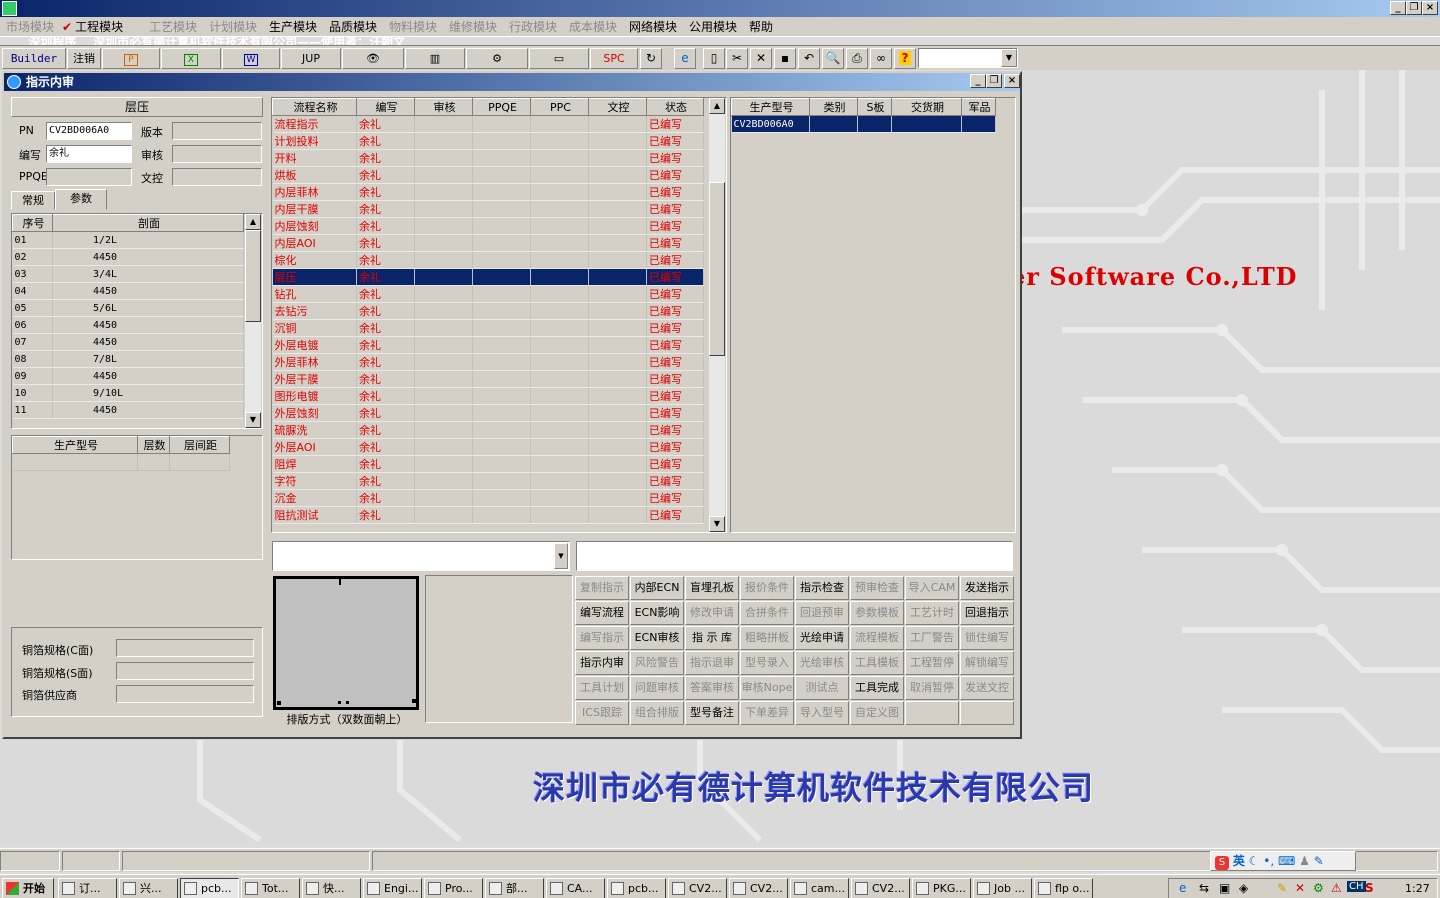 This screenshot has height=898, width=1440. I want to click on layer-row: 01 1/2L, so click(128, 240).